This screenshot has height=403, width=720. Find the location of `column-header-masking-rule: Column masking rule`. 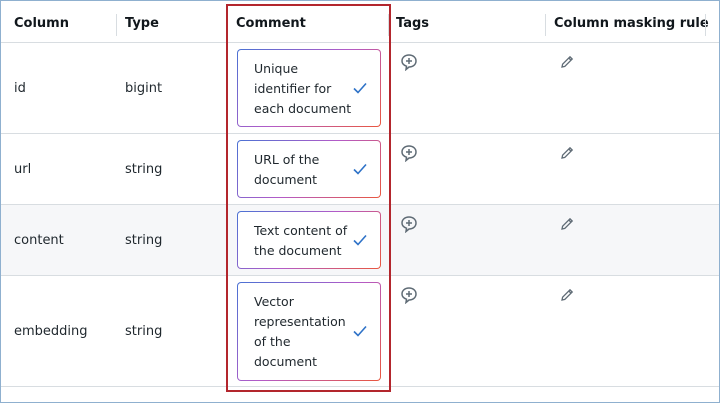

column-header-masking-rule: Column masking rule is located at coordinates (631, 22).